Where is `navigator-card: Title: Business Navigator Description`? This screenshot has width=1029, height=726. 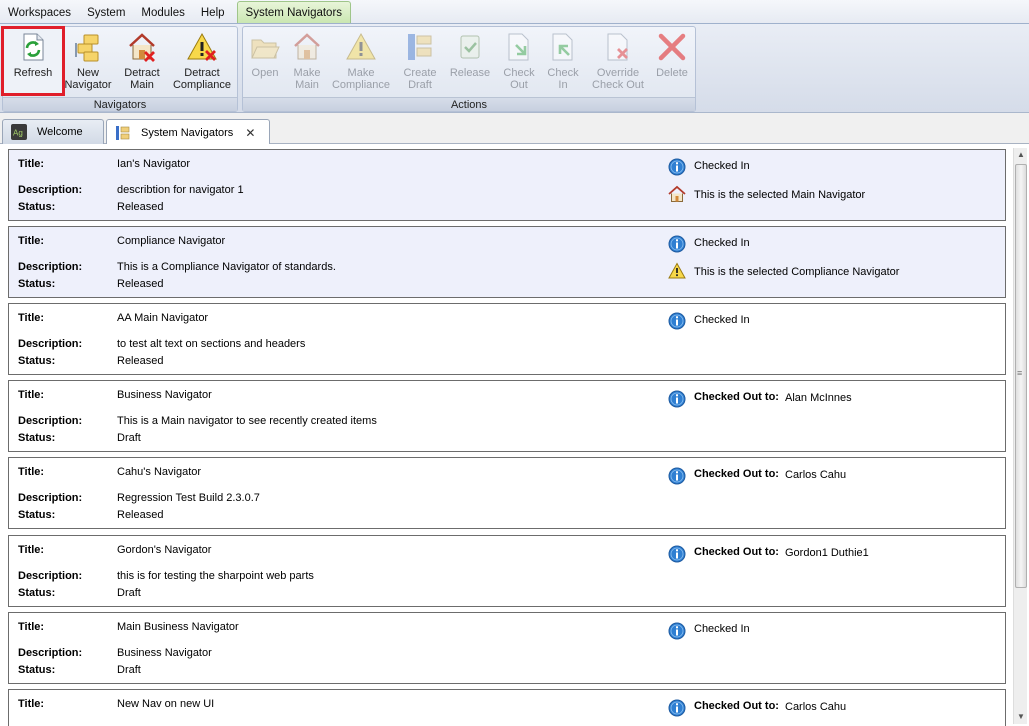 navigator-card: Title: Business Navigator Description is located at coordinates (507, 416).